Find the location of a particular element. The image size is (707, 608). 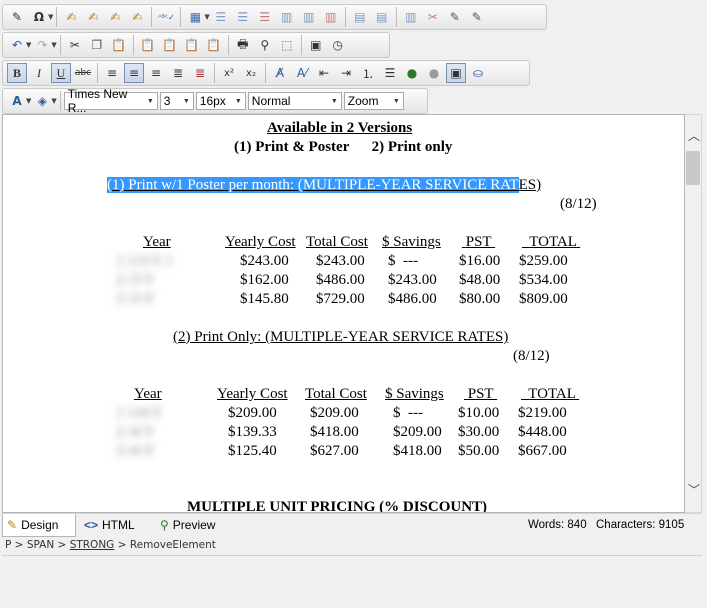

redo-icon: ↷ is located at coordinates (42, 45).